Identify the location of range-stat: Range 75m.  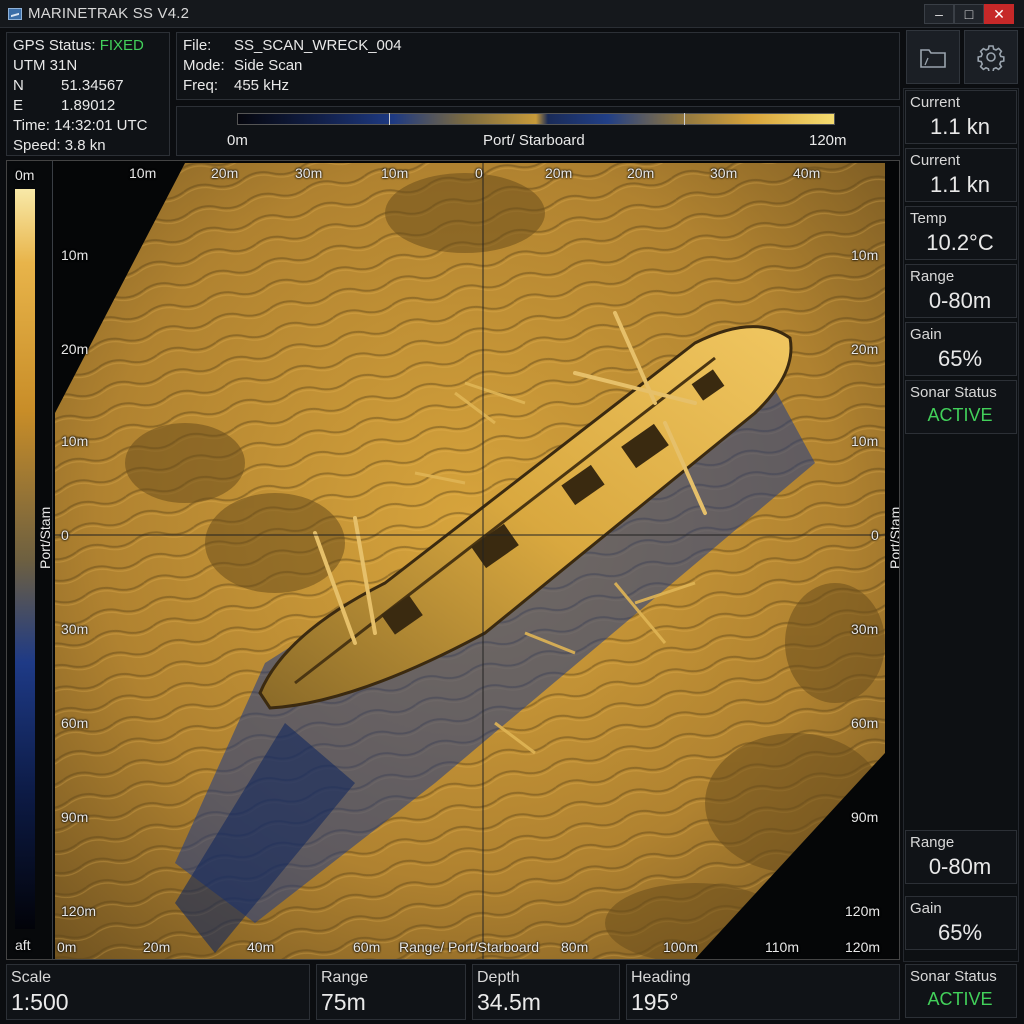
(391, 992).